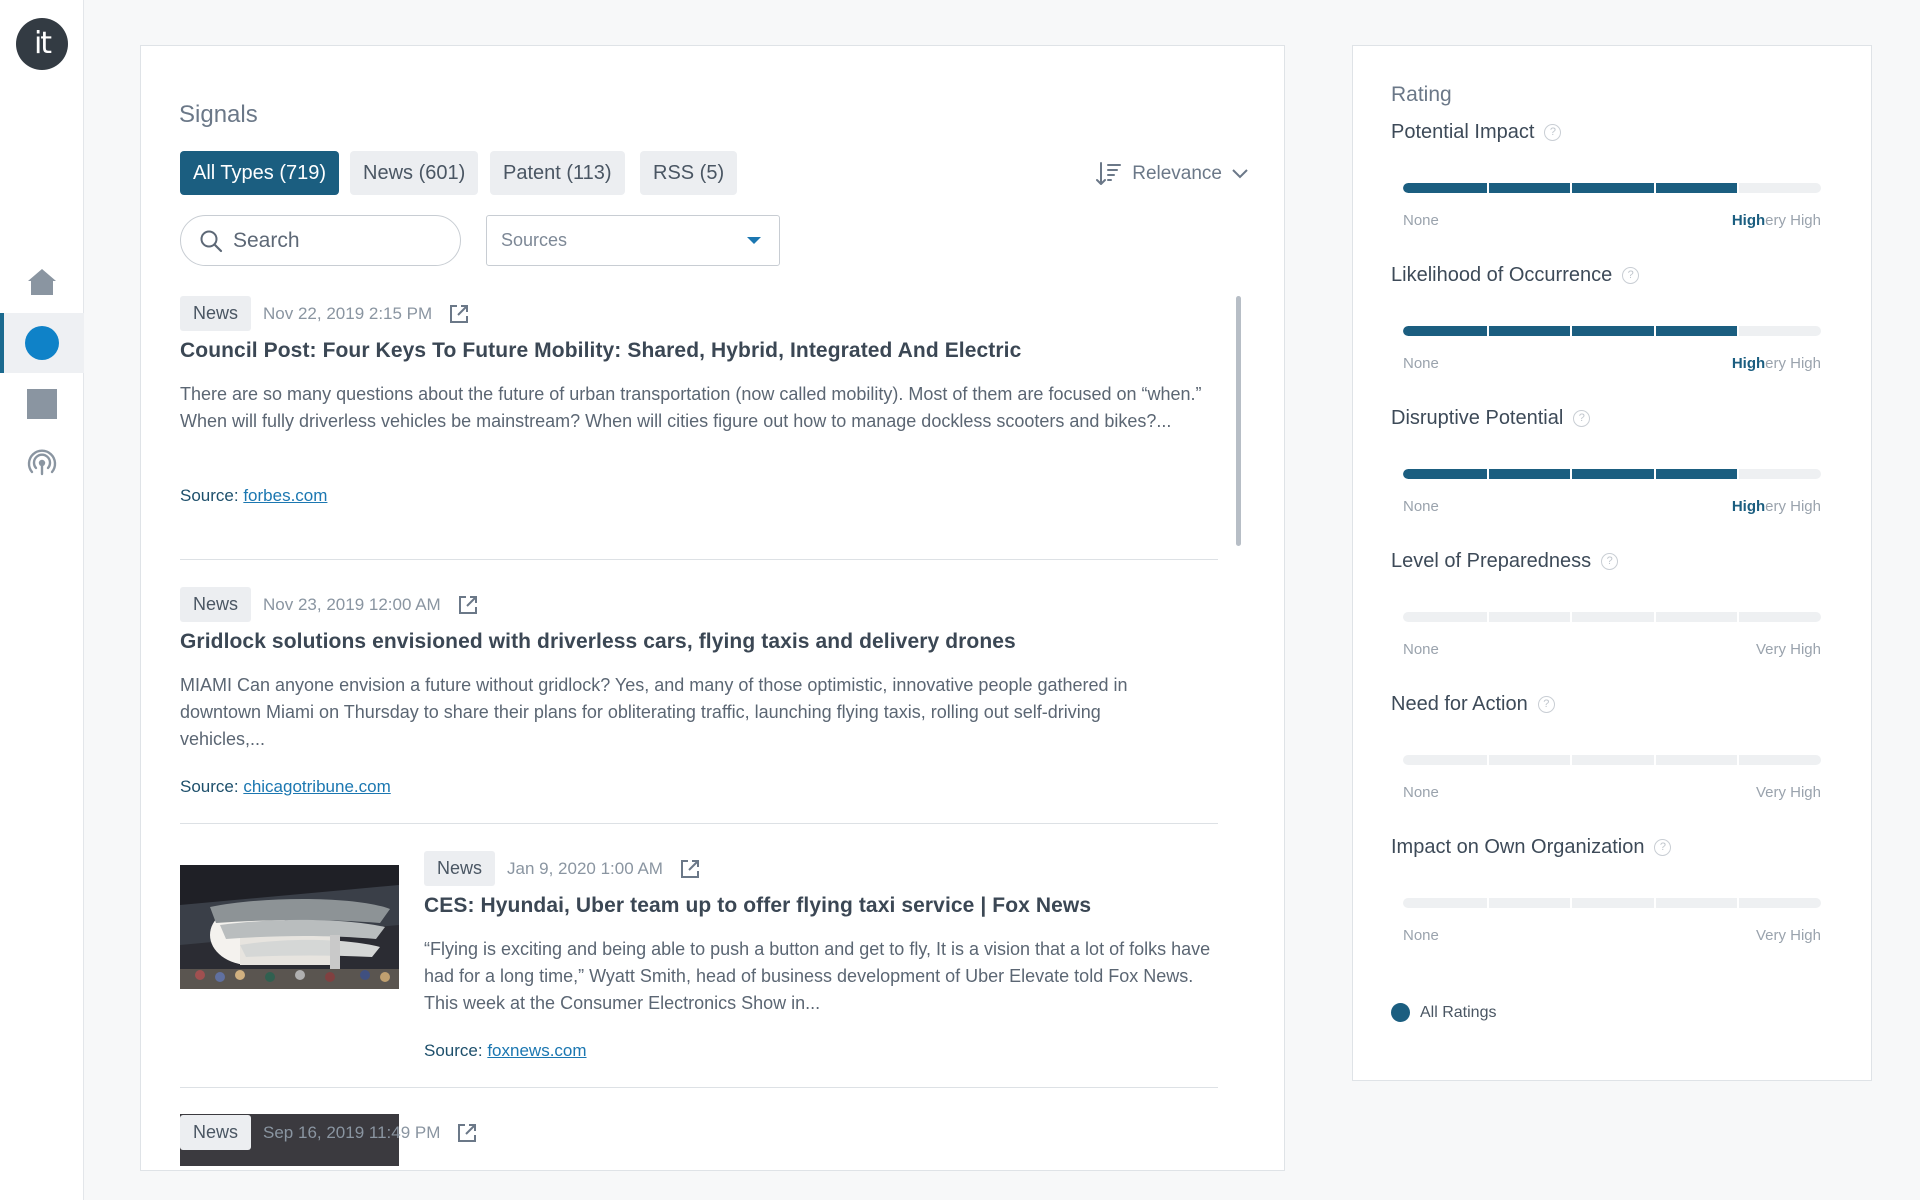  What do you see at coordinates (1473, 704) in the screenshot?
I see `metric-label: Need for Action?` at bounding box center [1473, 704].